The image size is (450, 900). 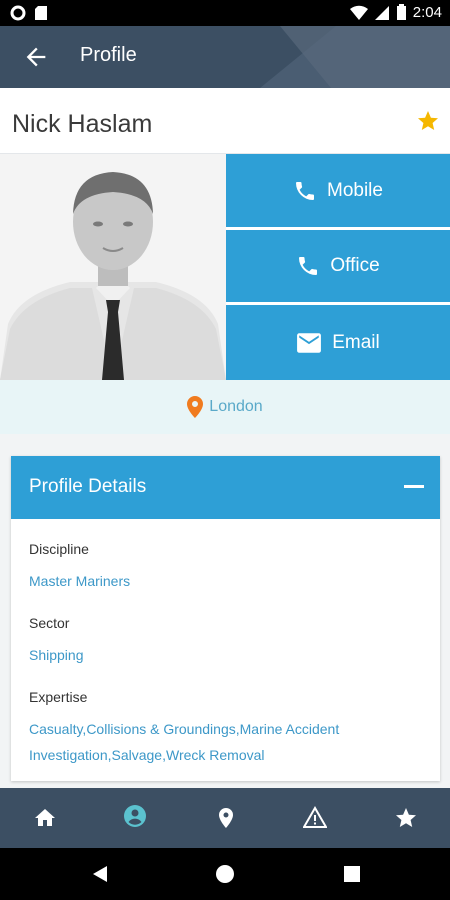 What do you see at coordinates (36, 57) in the screenshot?
I see `back-arrow-icon` at bounding box center [36, 57].